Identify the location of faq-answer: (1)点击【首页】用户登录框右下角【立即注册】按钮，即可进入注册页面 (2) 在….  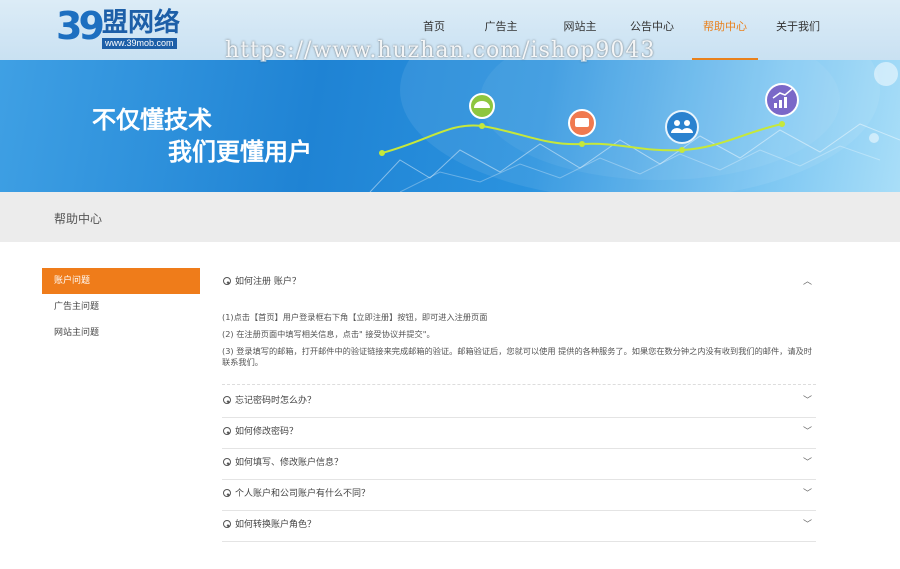
(519, 341).